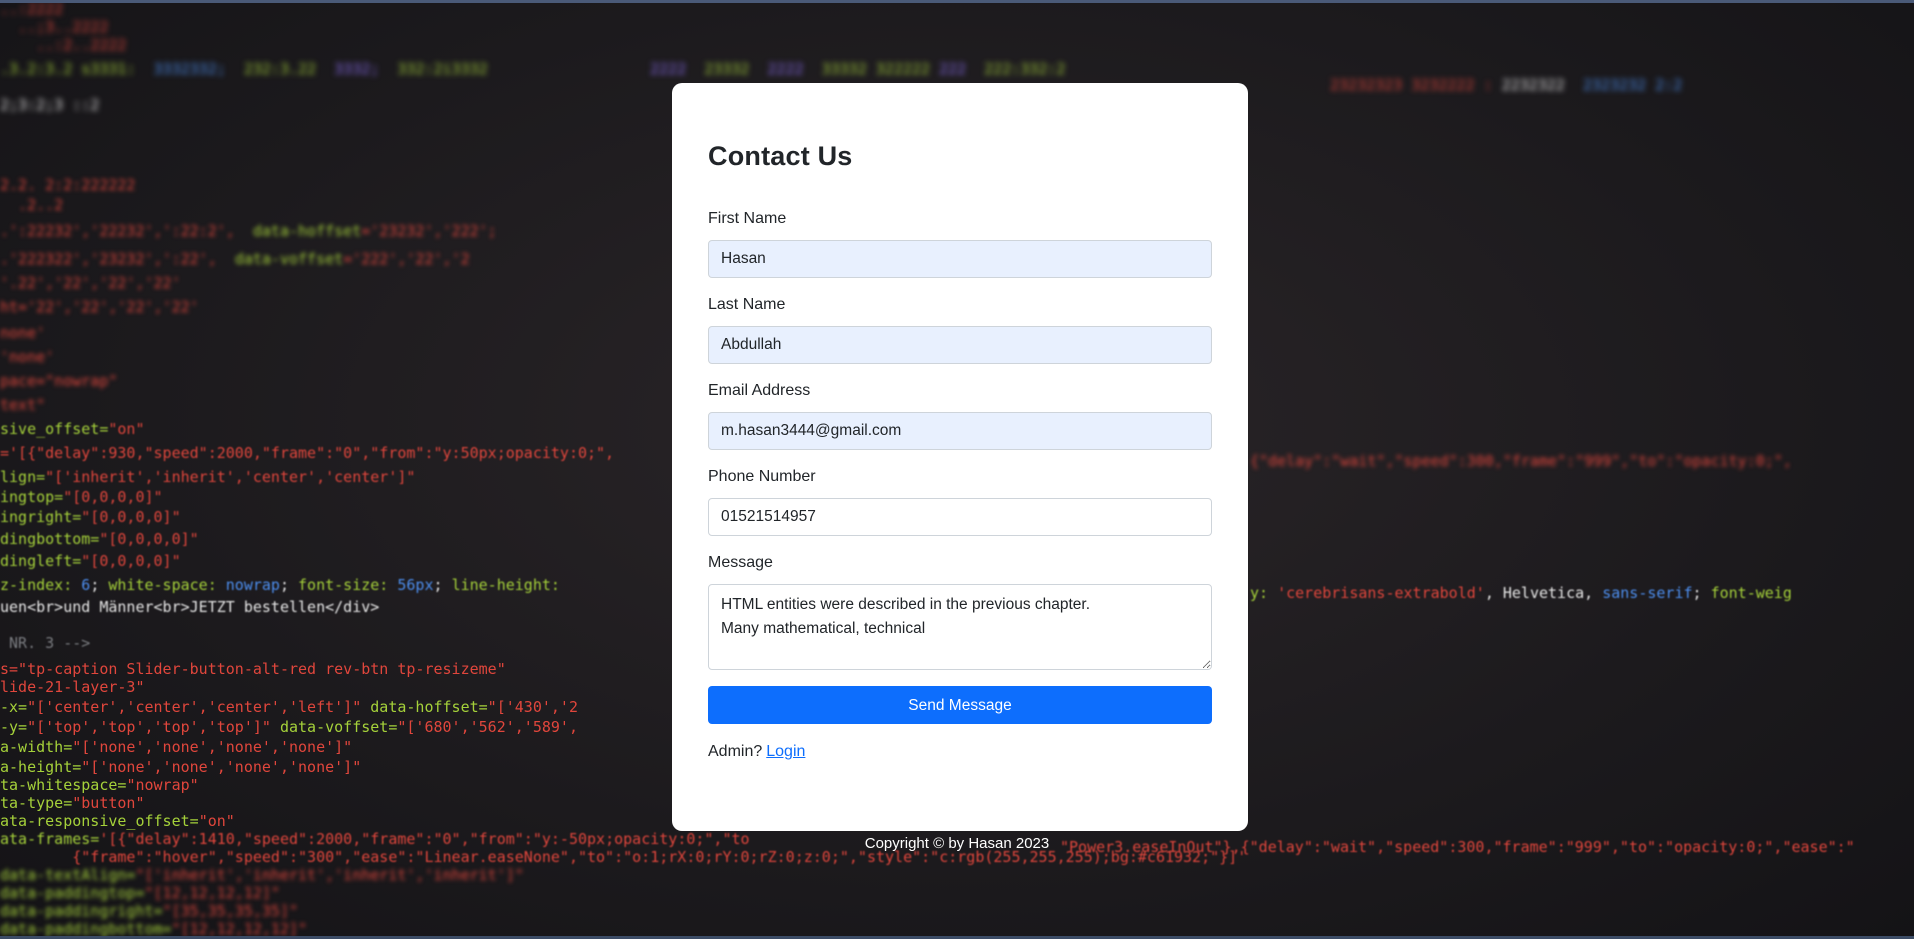  I want to click on send-message-button: Send Message, so click(960, 705).